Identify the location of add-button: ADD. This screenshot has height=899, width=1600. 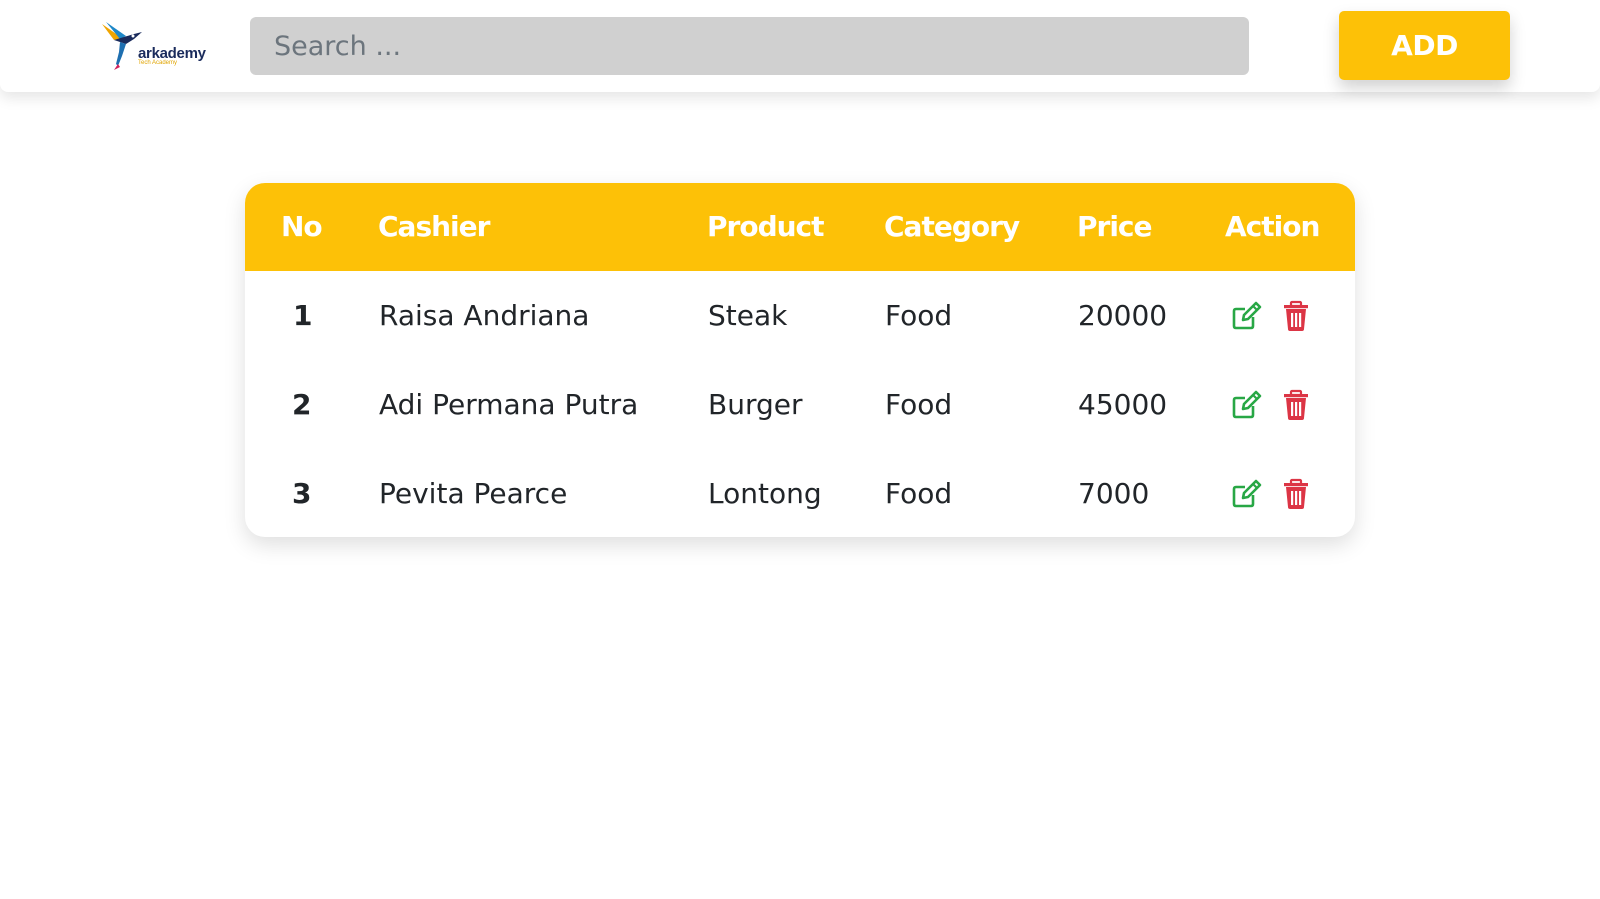
(1424, 45).